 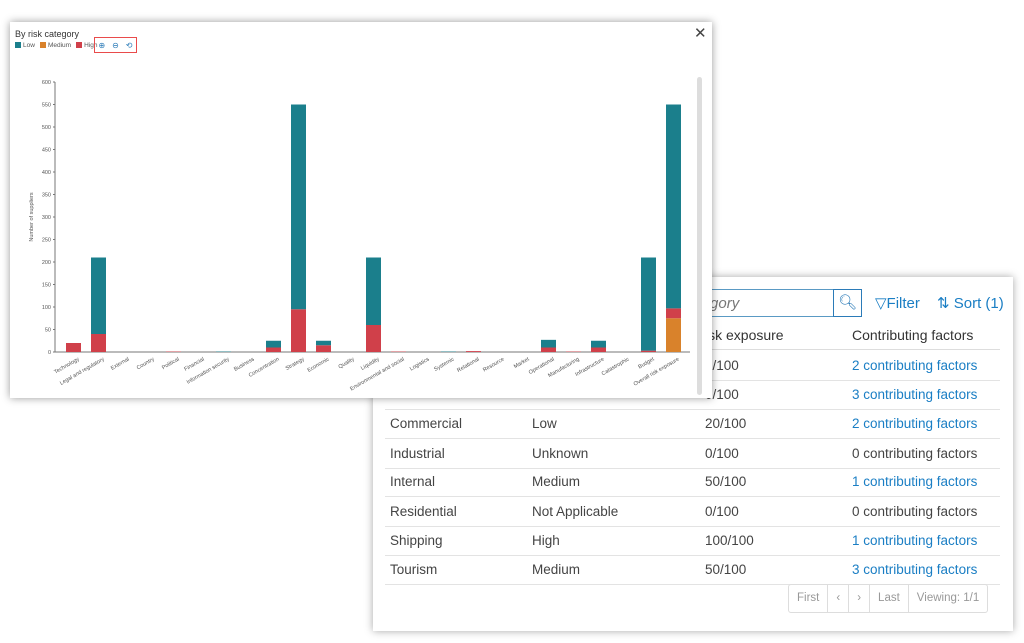 I want to click on filter-icon: ▽, so click(x=881, y=303).